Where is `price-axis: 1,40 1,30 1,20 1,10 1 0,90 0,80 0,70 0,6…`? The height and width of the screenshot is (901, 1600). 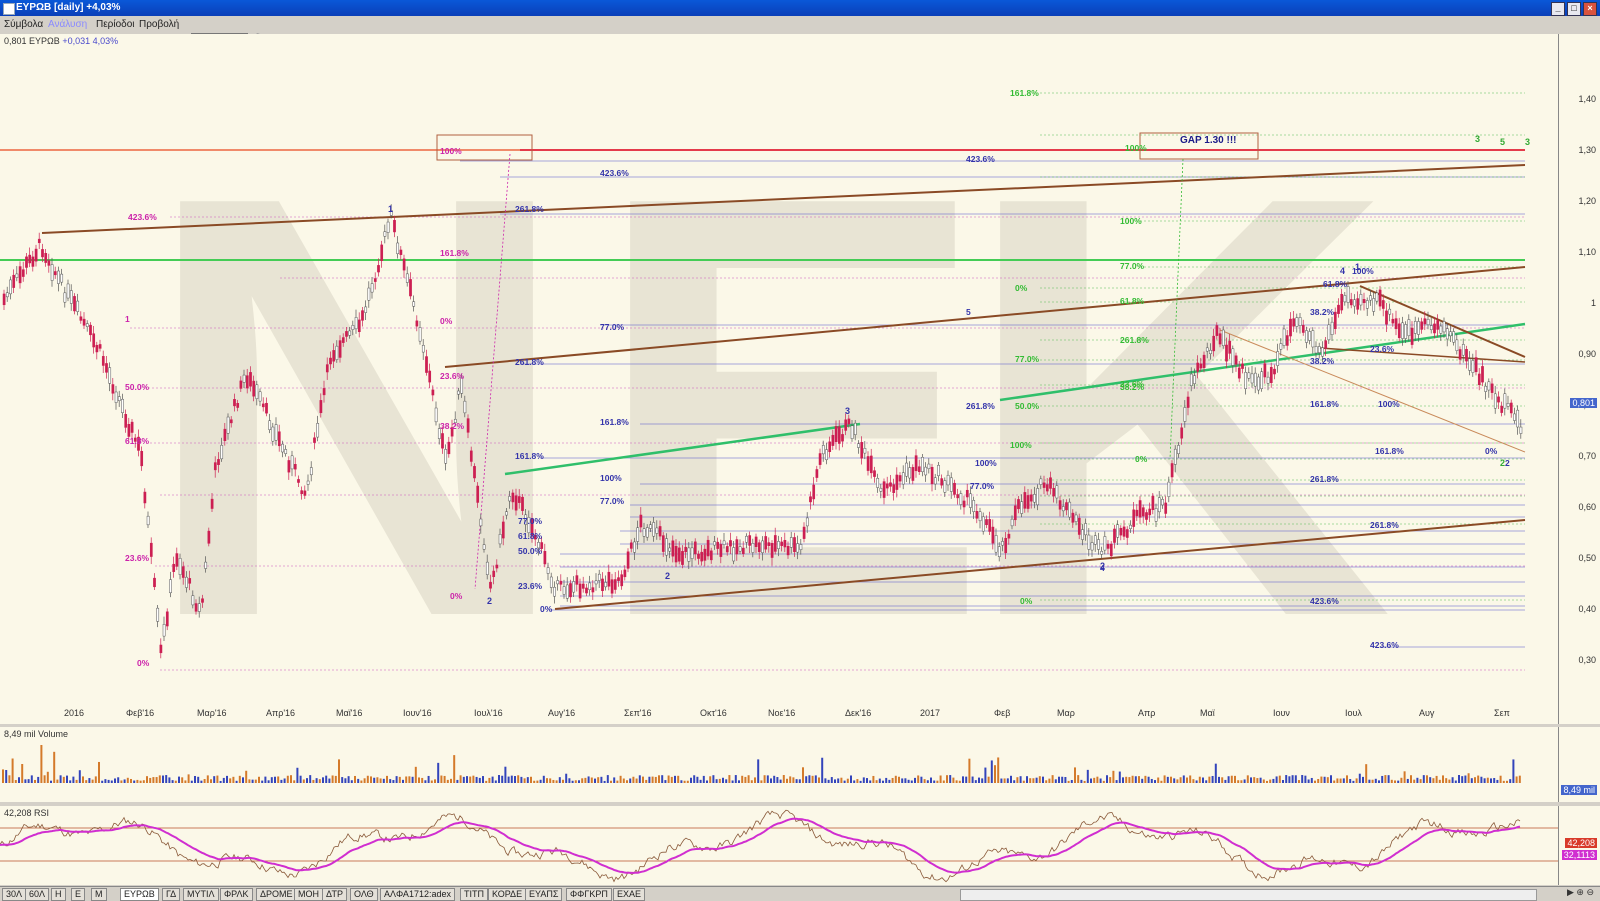 price-axis: 1,40 1,30 1,20 1,10 1 0,90 0,80 0,70 0,6… is located at coordinates (1579, 379).